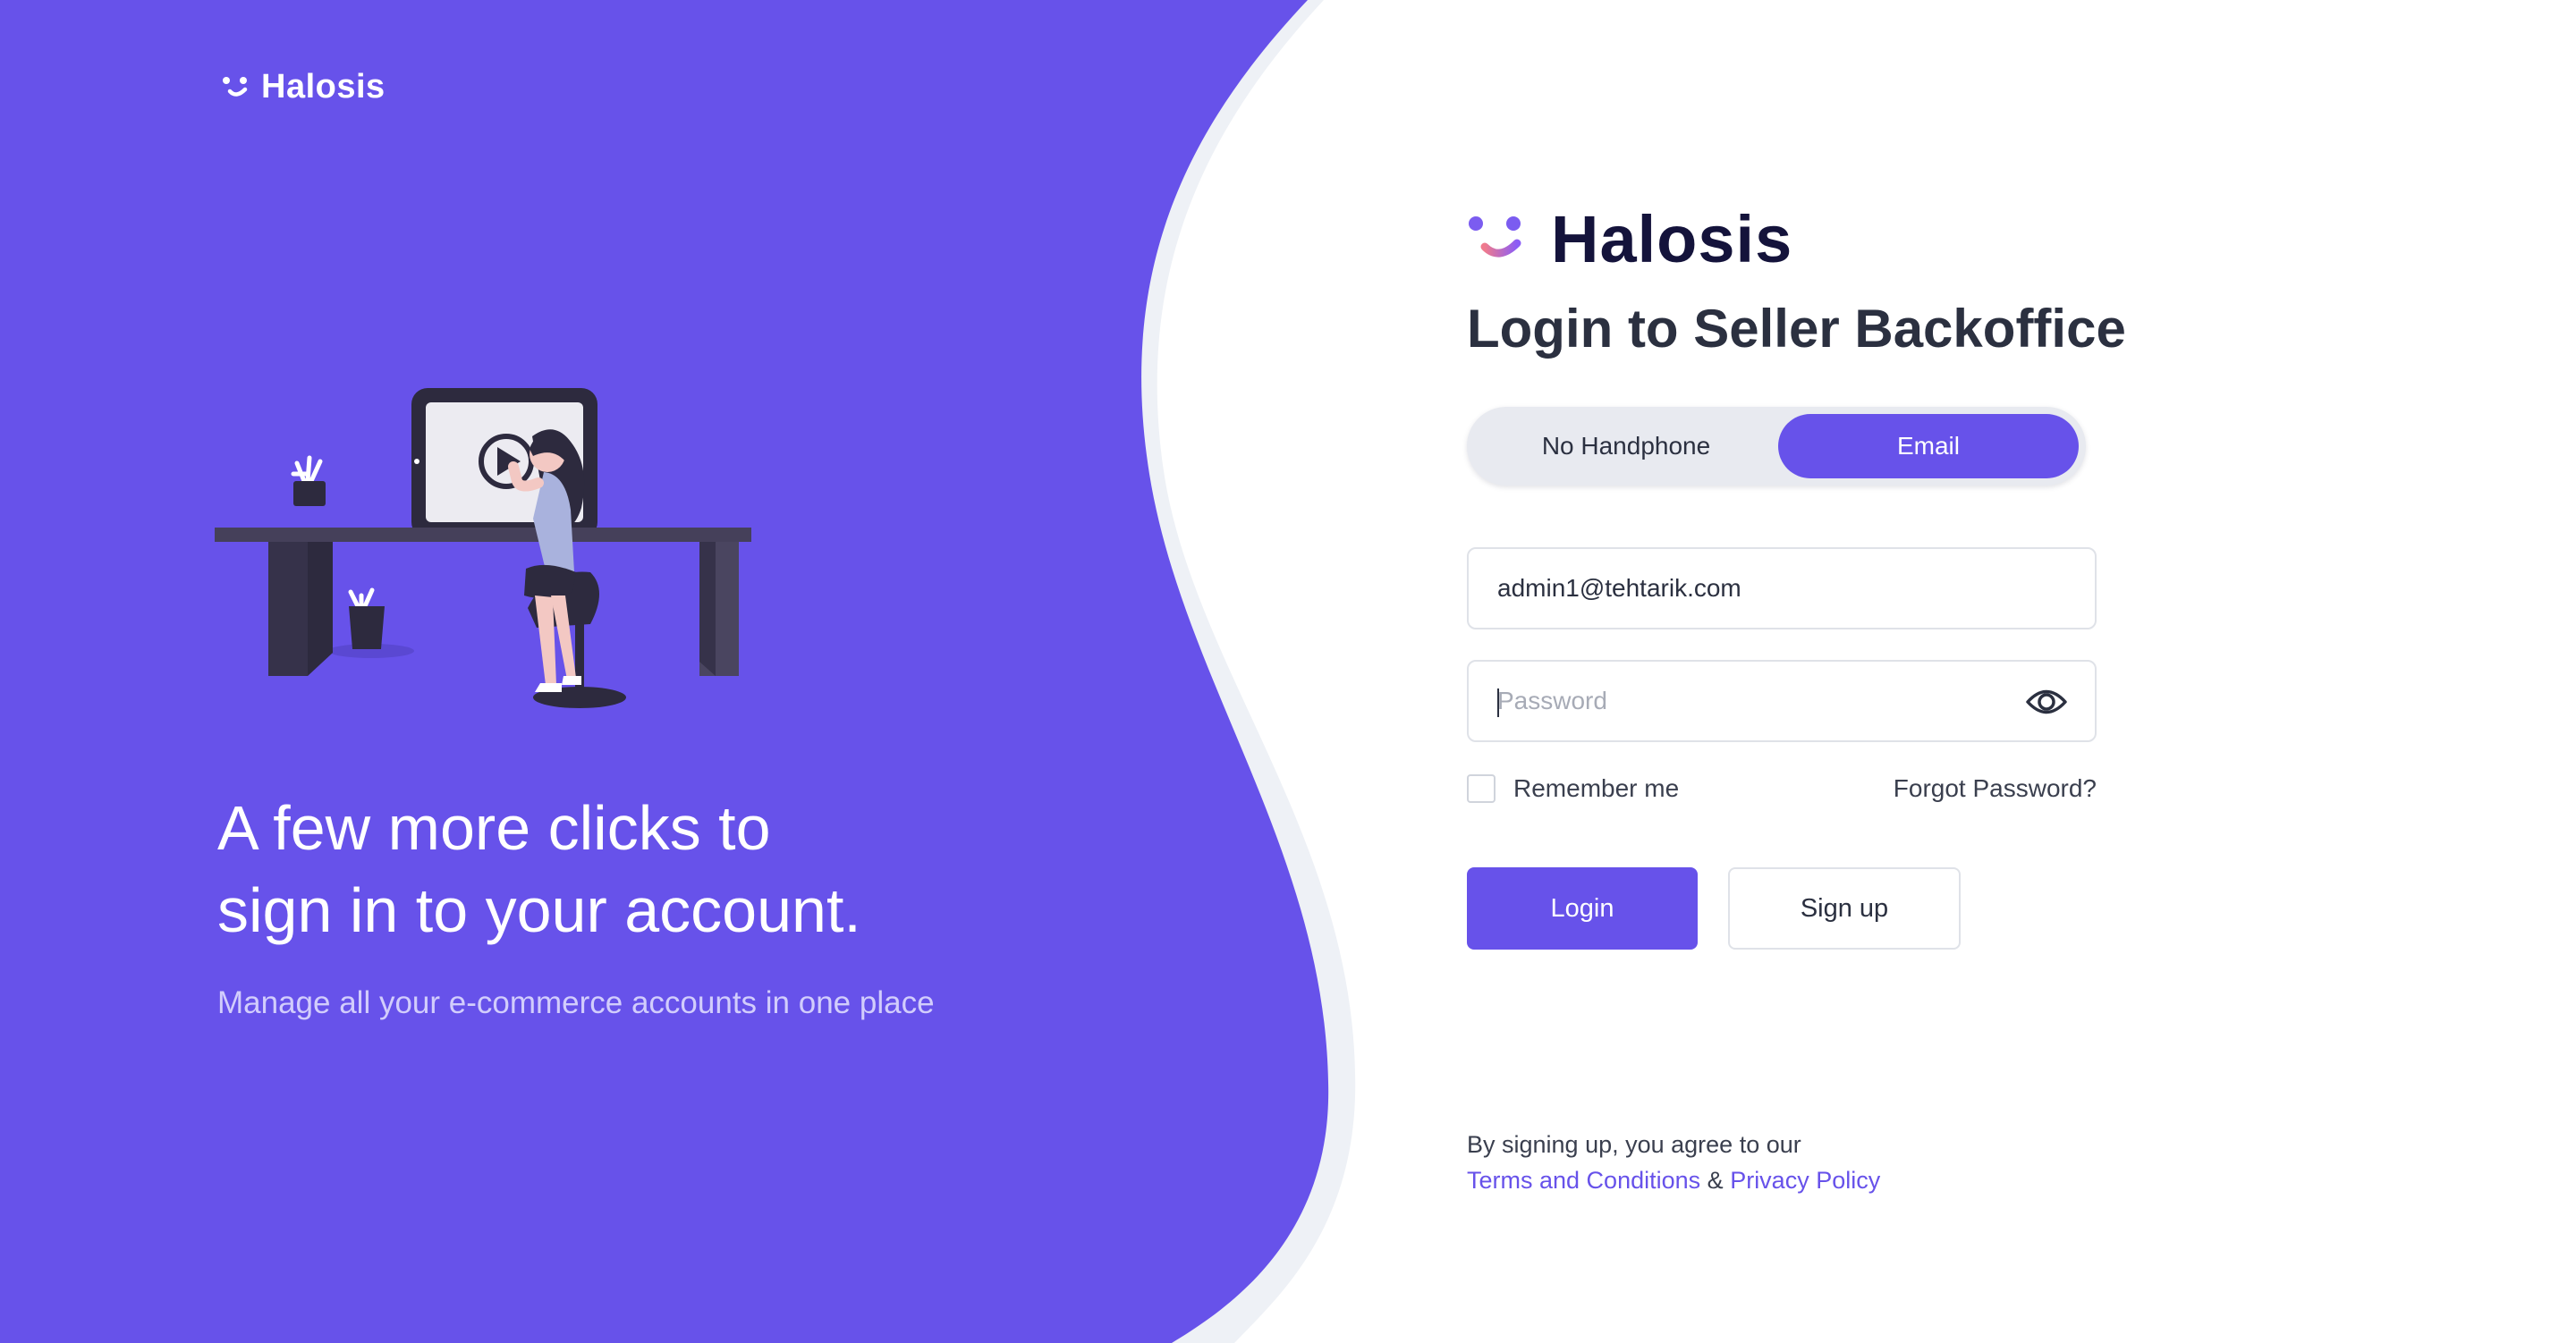  I want to click on remember-me-checkbox, so click(1481, 788).